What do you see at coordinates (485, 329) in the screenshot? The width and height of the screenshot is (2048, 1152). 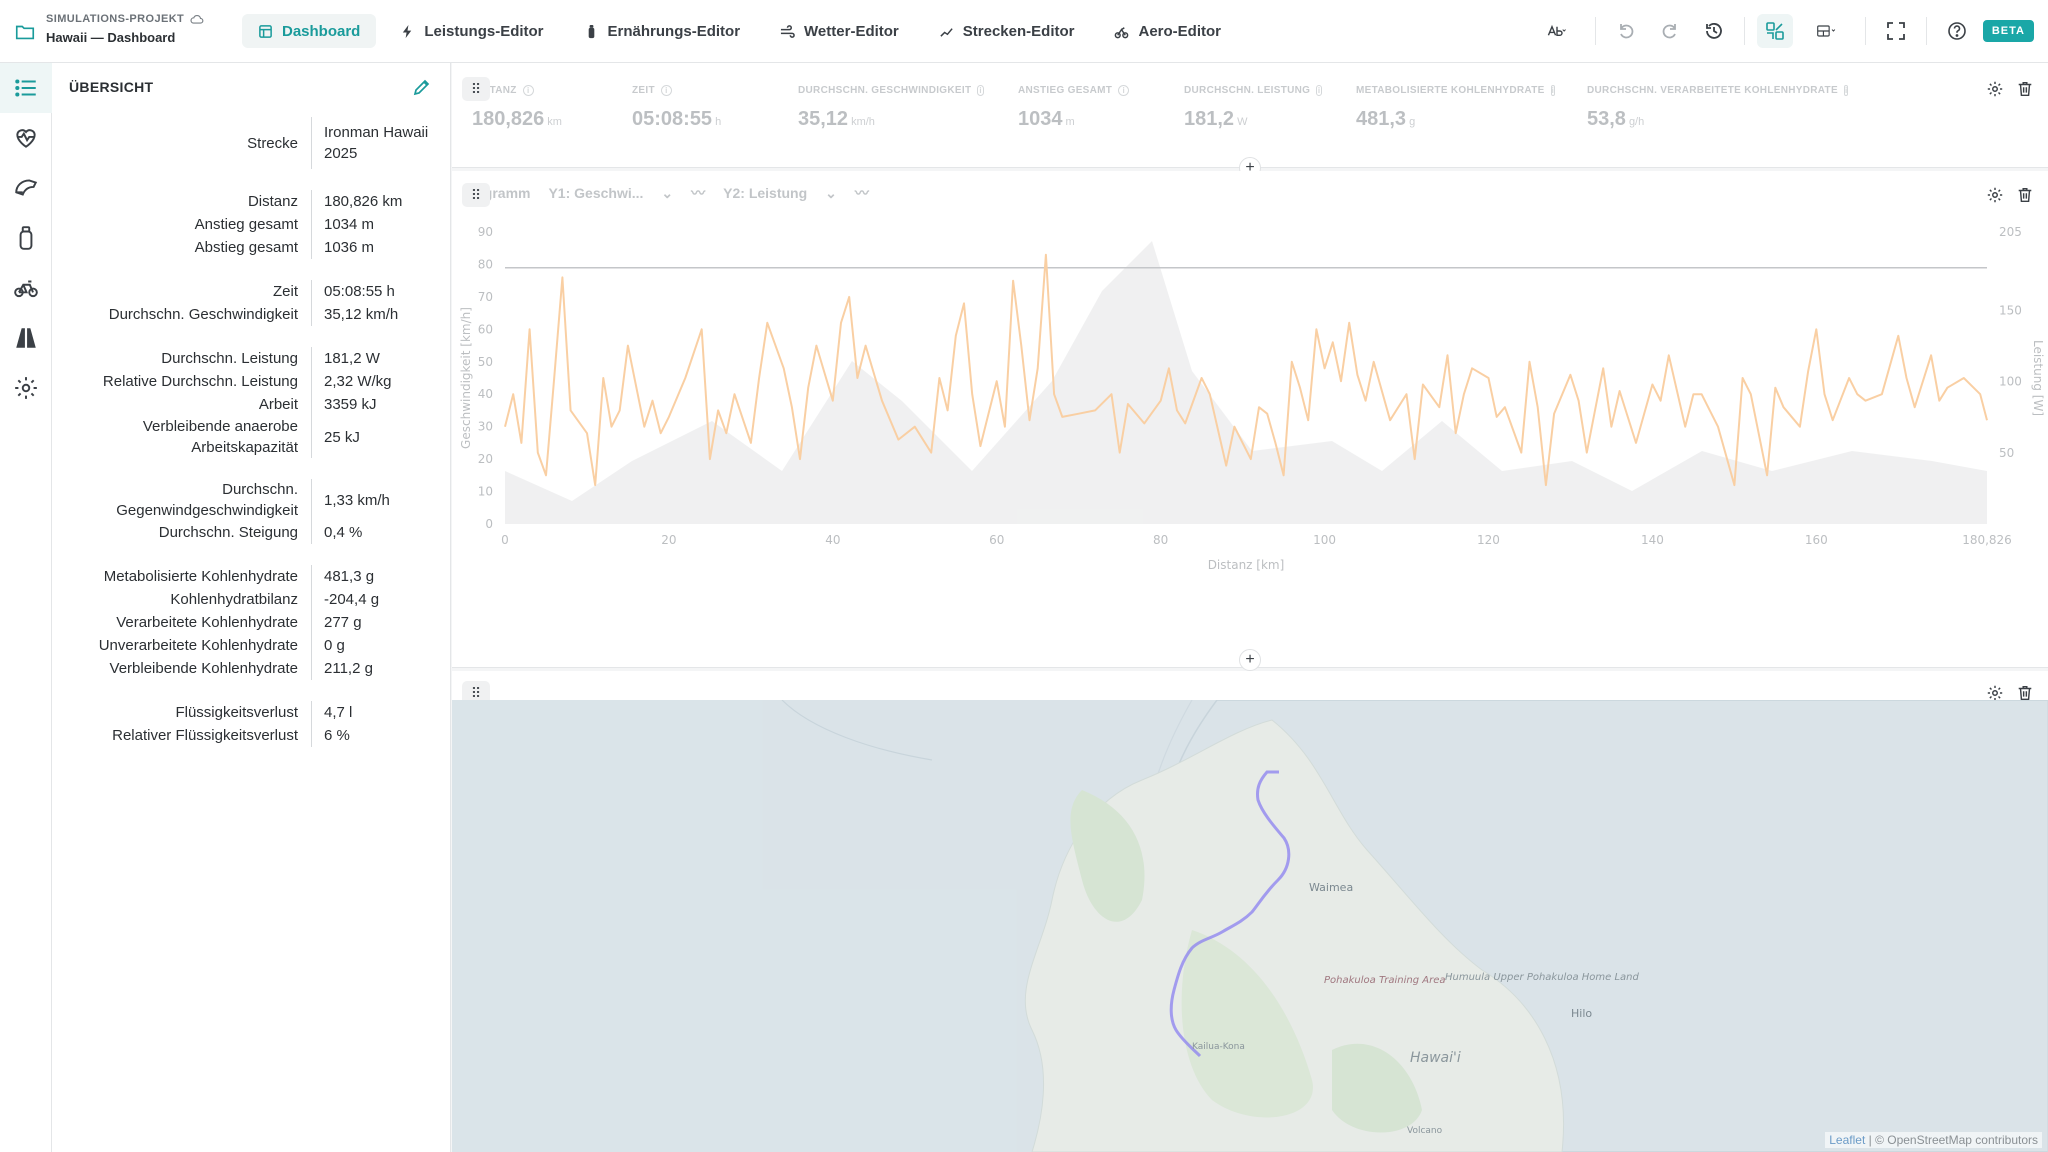 I see `y-tick-label: 60` at bounding box center [485, 329].